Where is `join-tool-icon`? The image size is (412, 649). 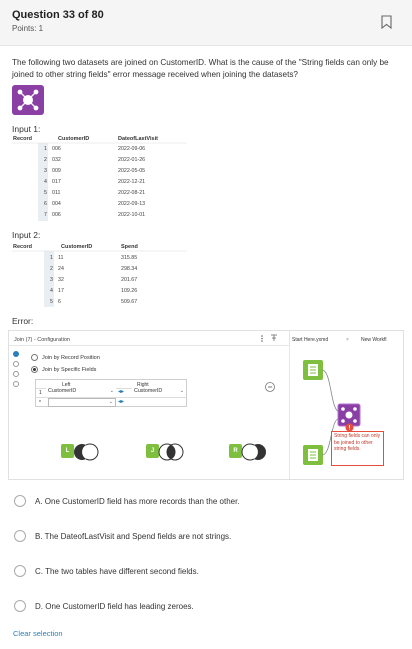
join-tool-icon is located at coordinates (28, 100).